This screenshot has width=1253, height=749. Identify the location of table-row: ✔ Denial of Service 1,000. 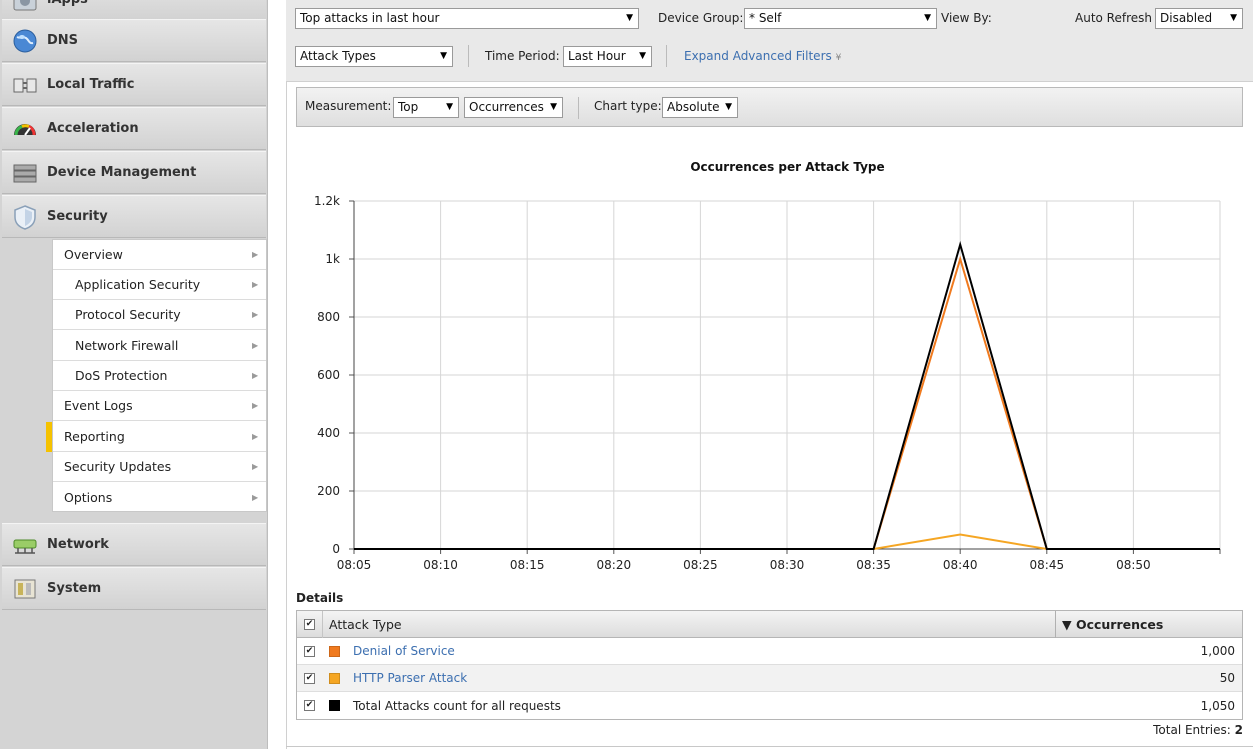
(769, 651).